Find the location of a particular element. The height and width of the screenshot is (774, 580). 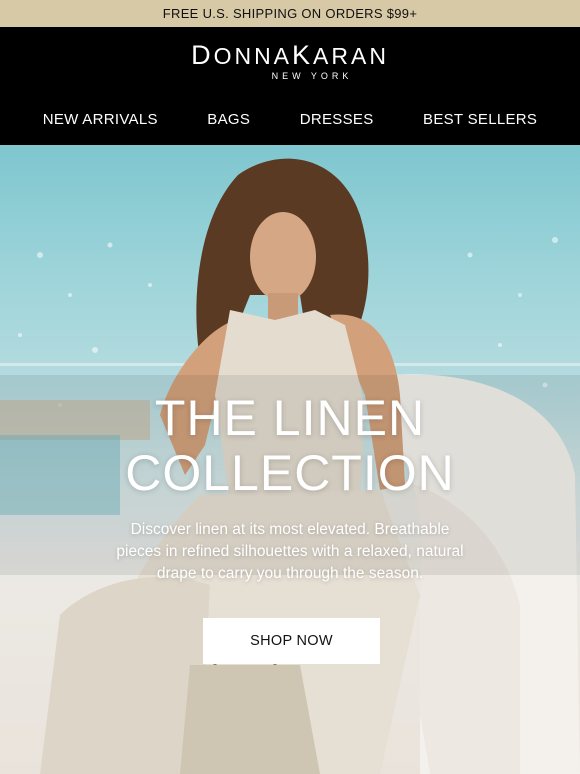

nav-item-dresses: DRESSES is located at coordinates (337, 119).